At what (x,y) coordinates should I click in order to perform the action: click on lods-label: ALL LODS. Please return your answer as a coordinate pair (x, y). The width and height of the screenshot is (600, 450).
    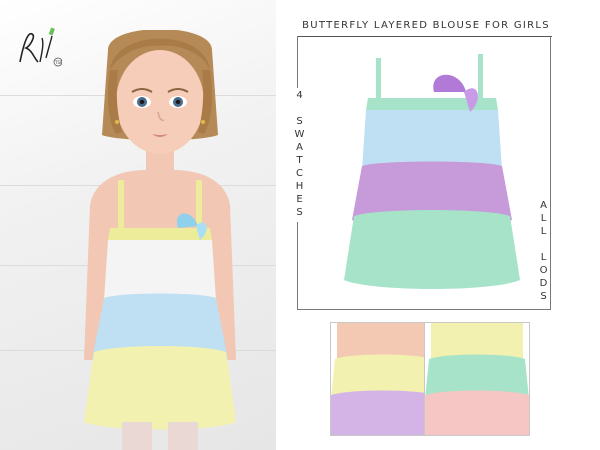
    Looking at the image, I should click on (543, 252).